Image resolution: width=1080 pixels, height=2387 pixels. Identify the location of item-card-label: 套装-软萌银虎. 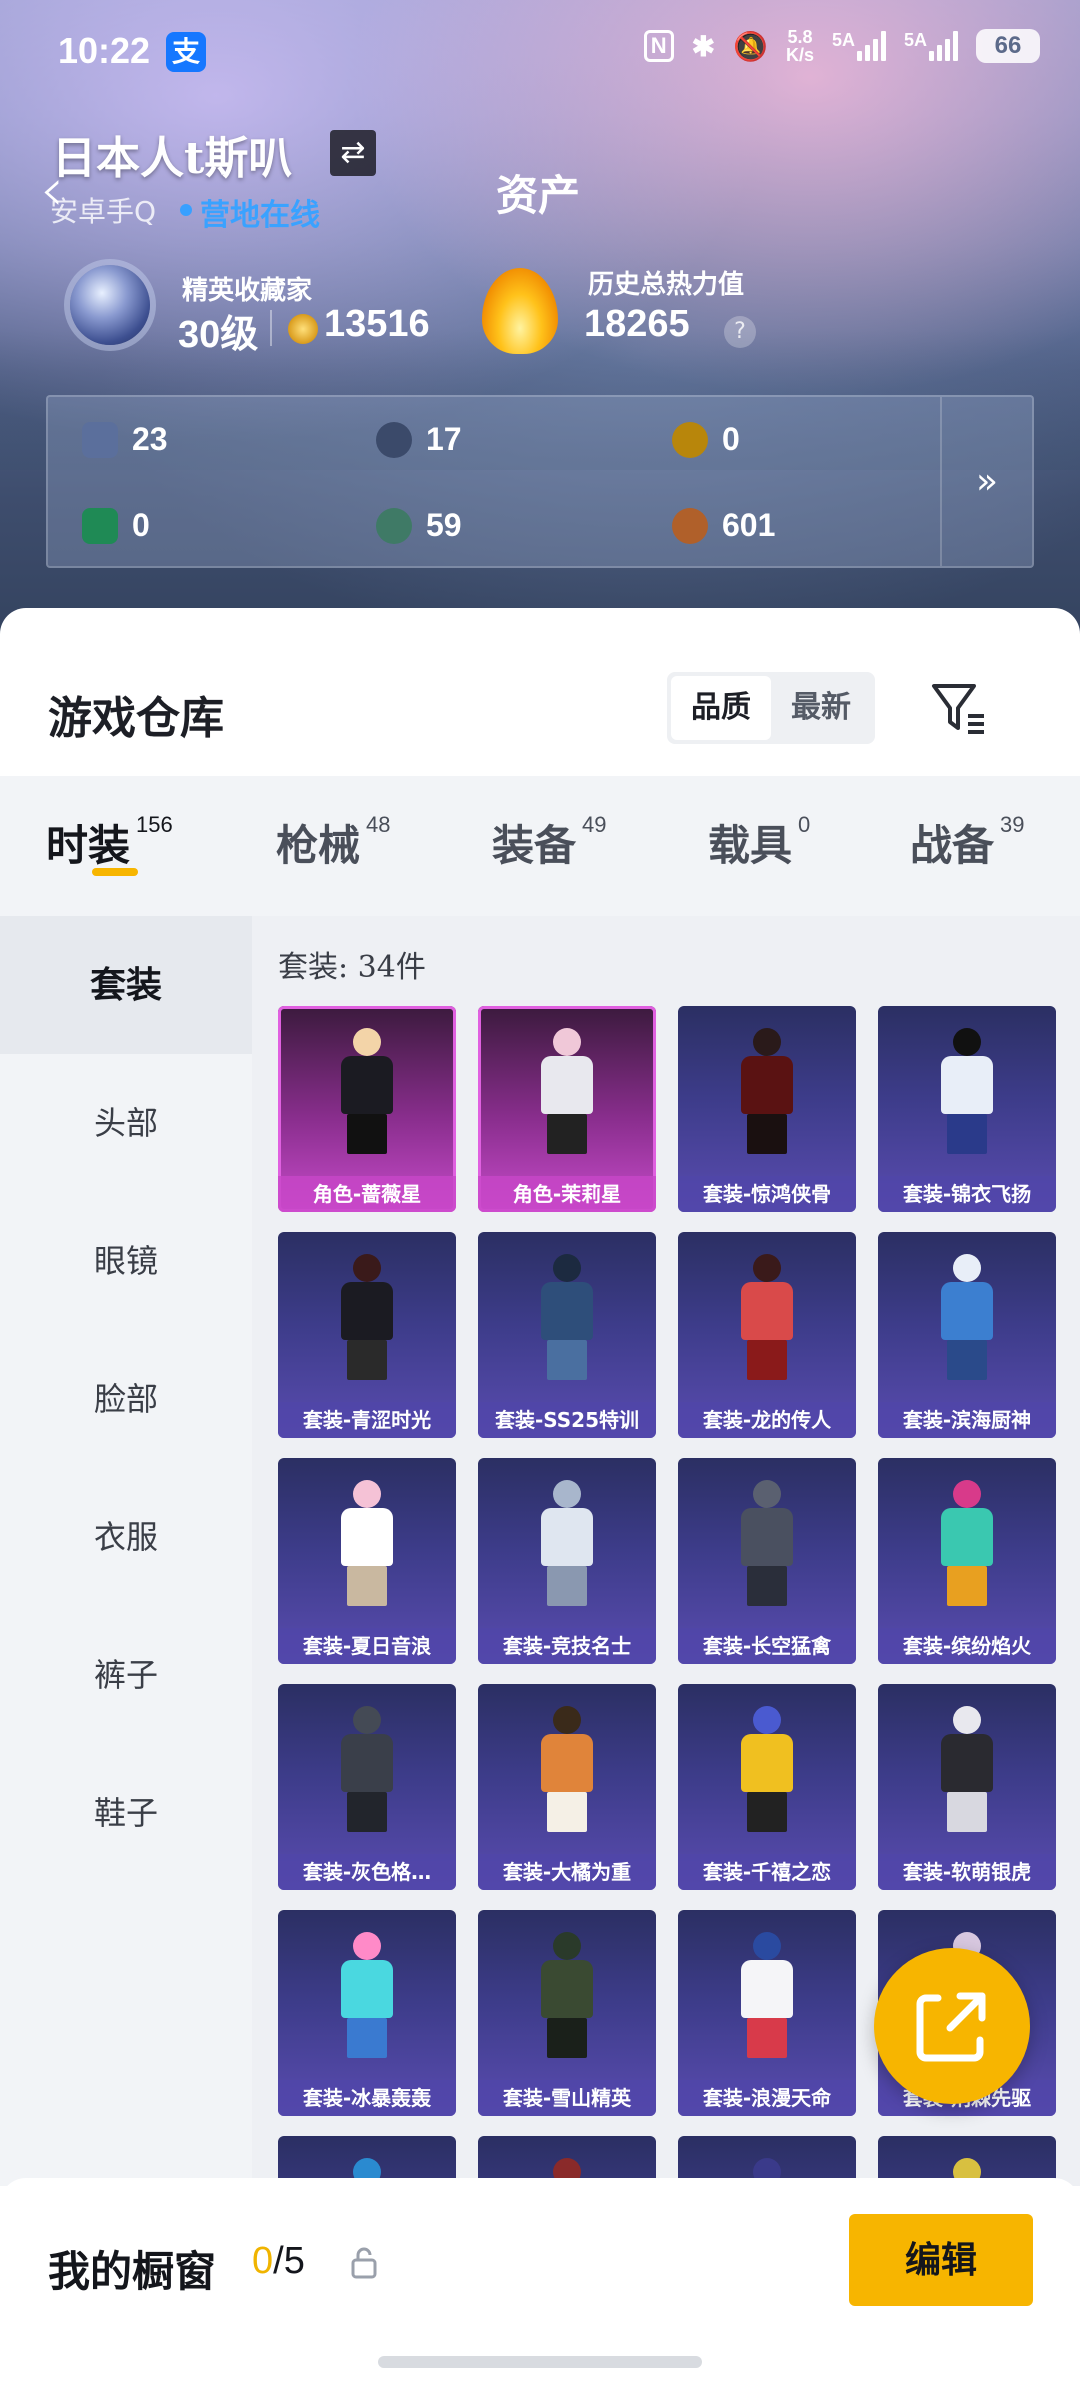
(967, 1872).